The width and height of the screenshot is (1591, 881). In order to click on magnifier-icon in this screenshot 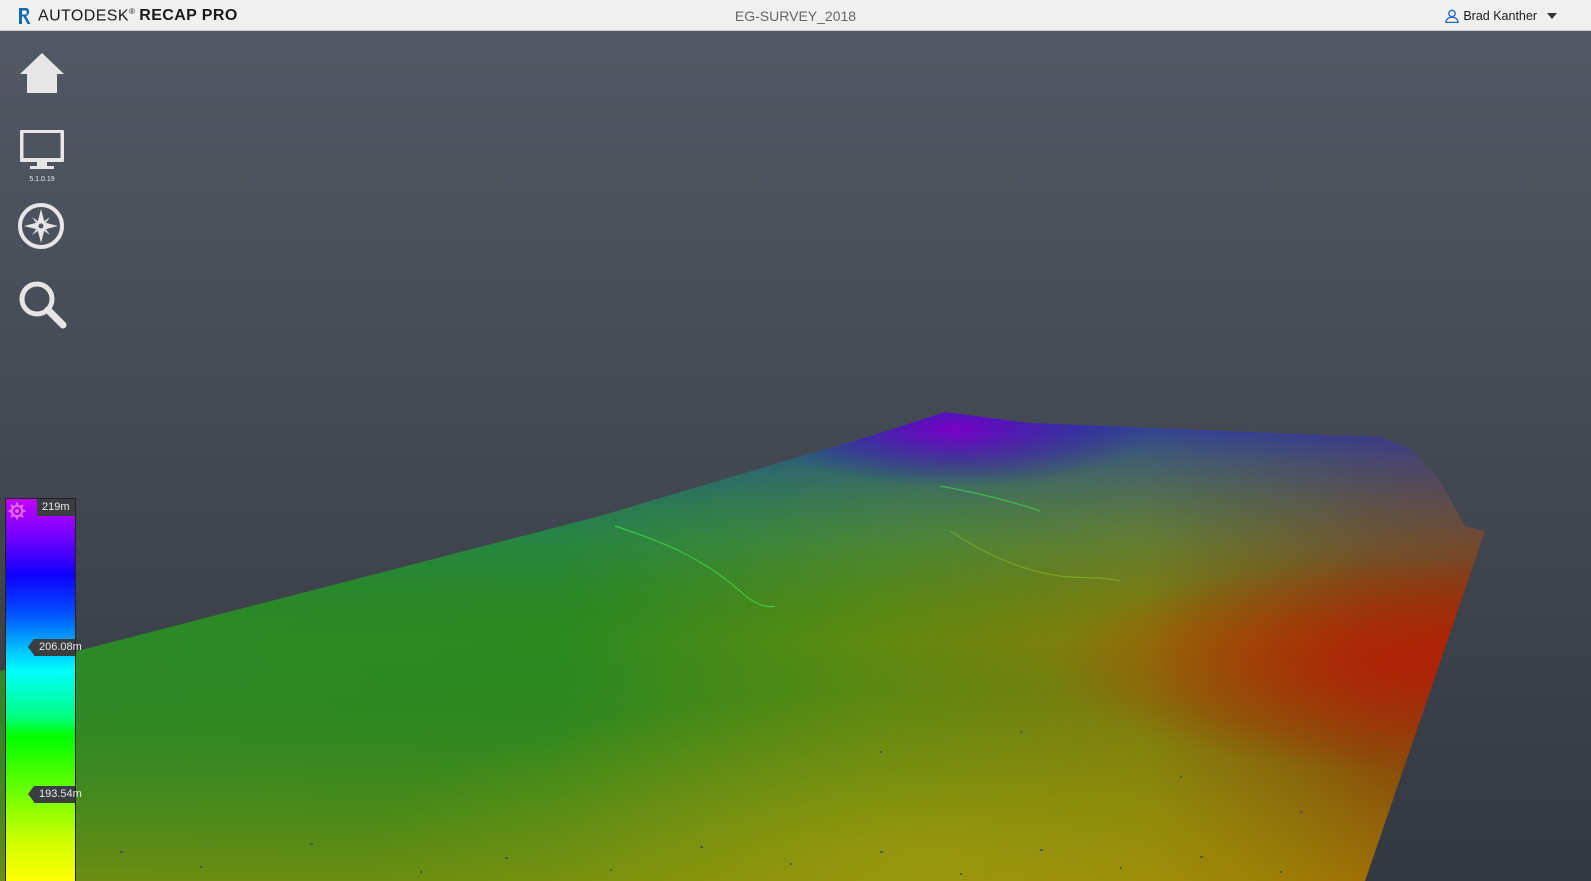, I will do `click(43, 305)`.